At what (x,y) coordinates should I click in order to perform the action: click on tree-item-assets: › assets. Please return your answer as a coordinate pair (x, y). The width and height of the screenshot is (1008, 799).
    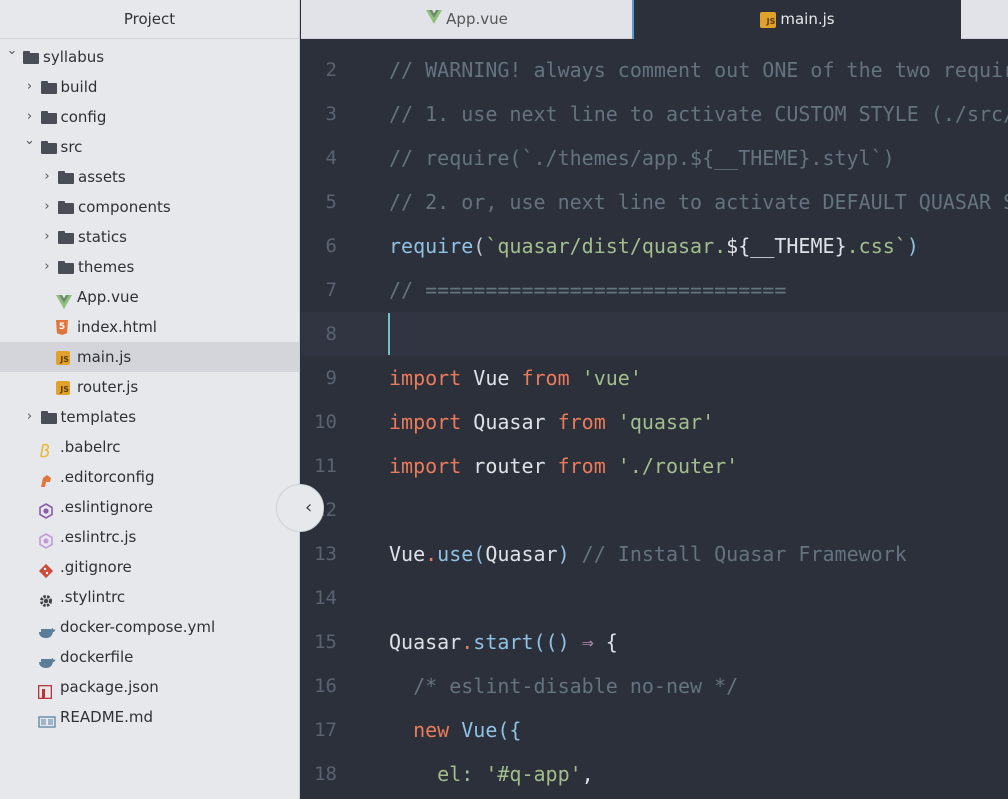
    Looking at the image, I should click on (149, 177).